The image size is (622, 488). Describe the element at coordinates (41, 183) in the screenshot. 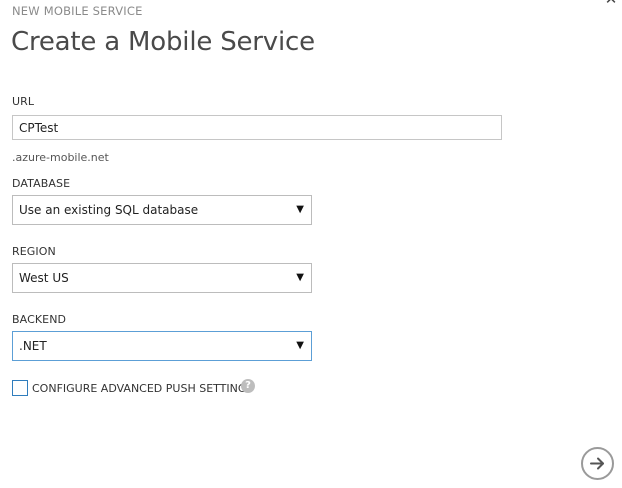

I see `database-label: DATABASE` at that location.